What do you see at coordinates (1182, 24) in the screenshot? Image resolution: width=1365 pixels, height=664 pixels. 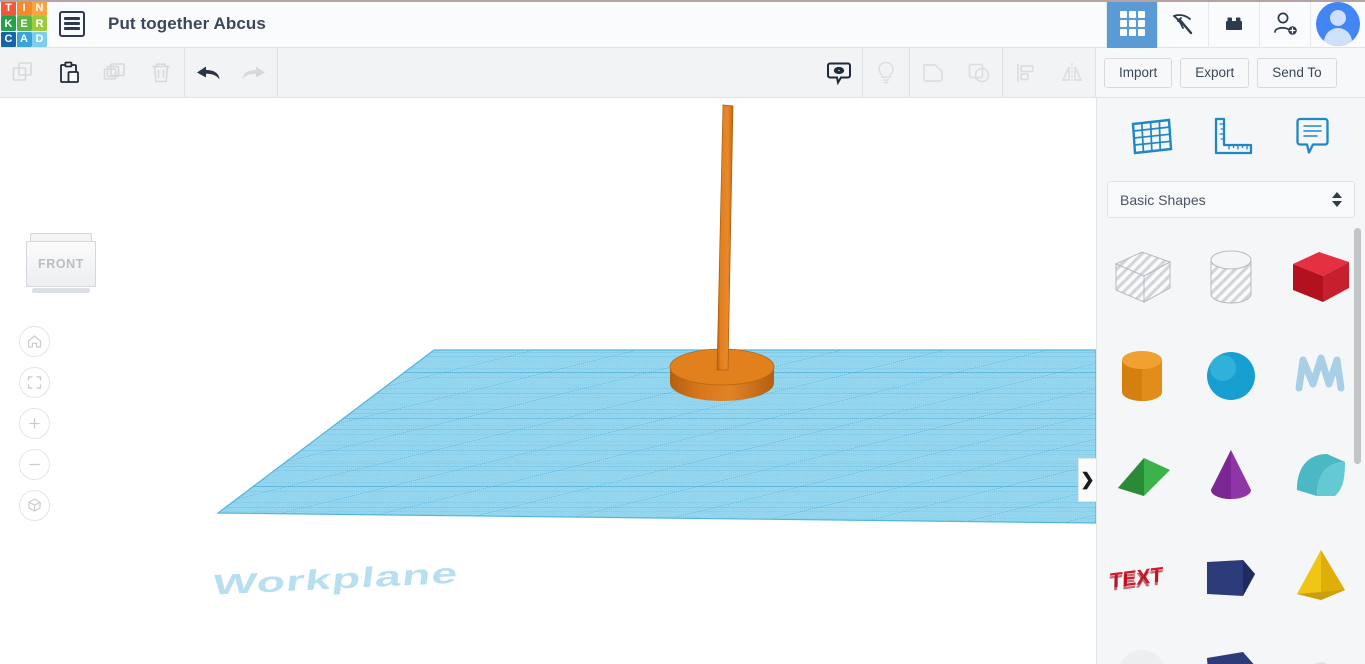 I see `pickaxe-icon` at bounding box center [1182, 24].